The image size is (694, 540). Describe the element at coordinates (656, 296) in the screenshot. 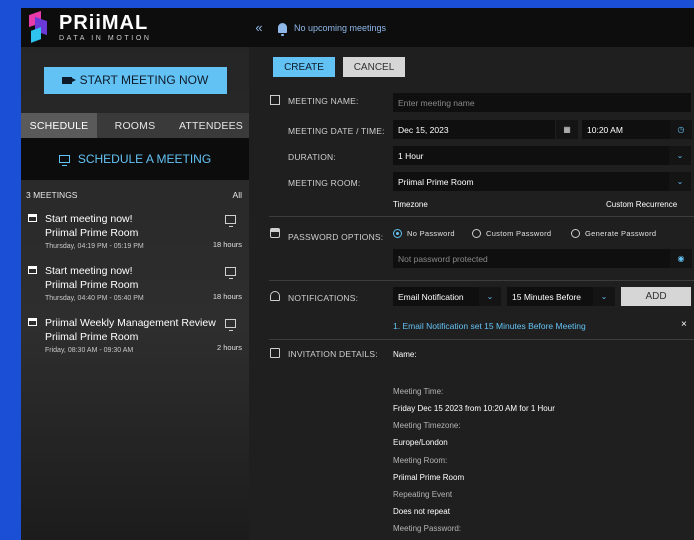

I see `add-notification-button: ADD` at that location.